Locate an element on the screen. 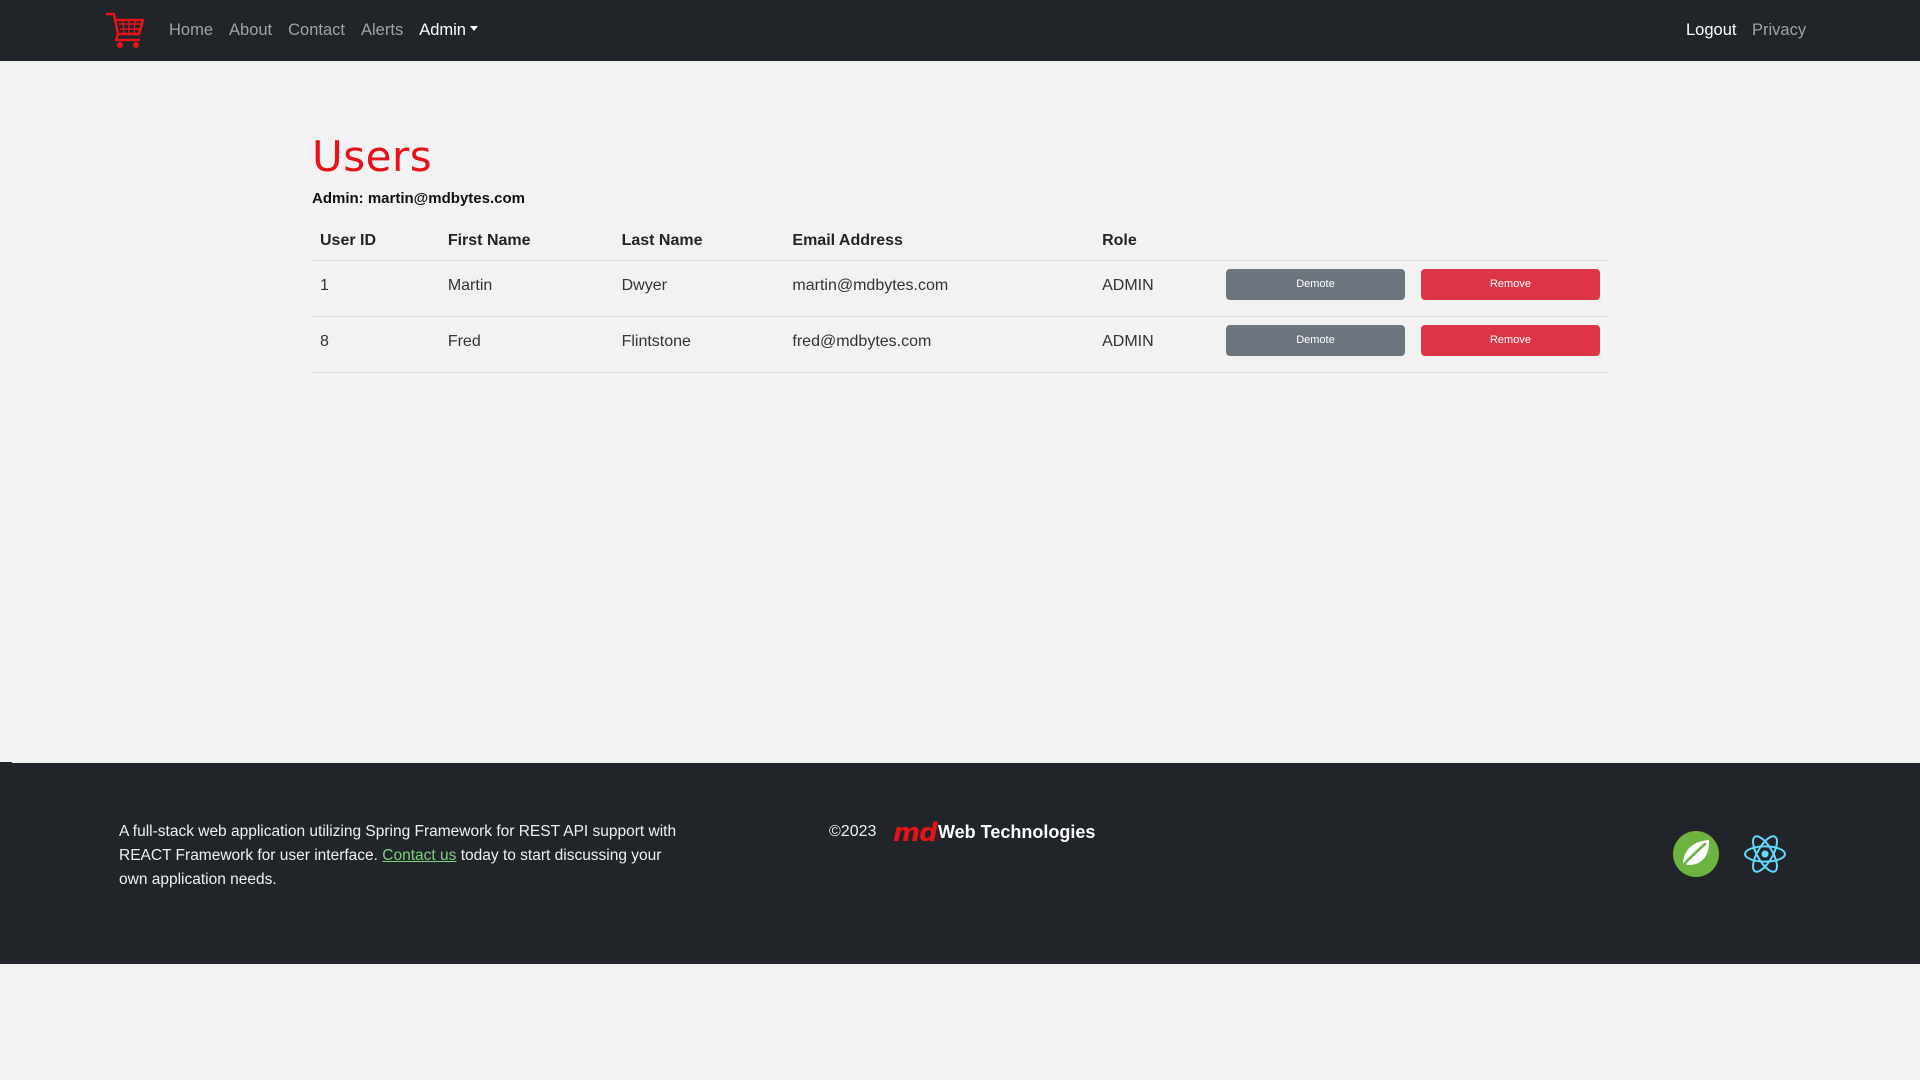  nav-home-link: Home is located at coordinates (191, 30).